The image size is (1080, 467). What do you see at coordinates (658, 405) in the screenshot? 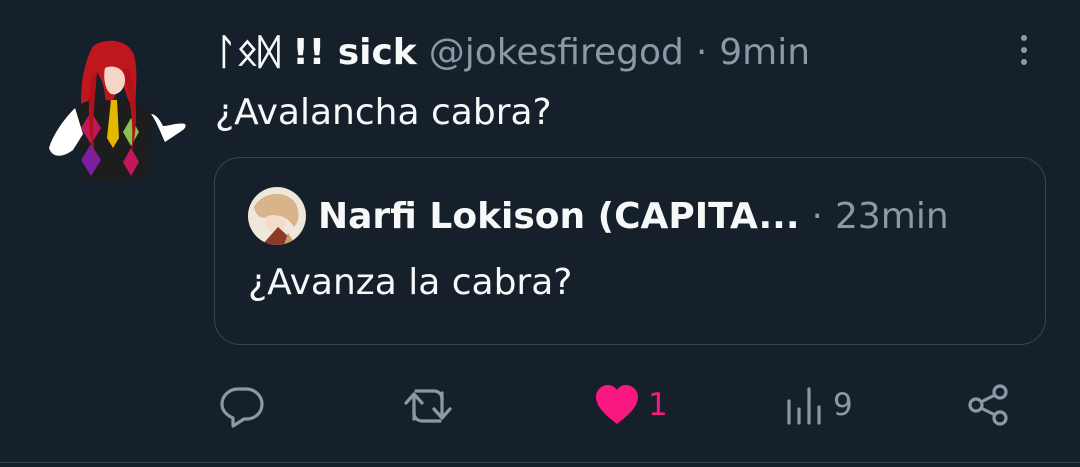
I see `like-count: 1` at bounding box center [658, 405].